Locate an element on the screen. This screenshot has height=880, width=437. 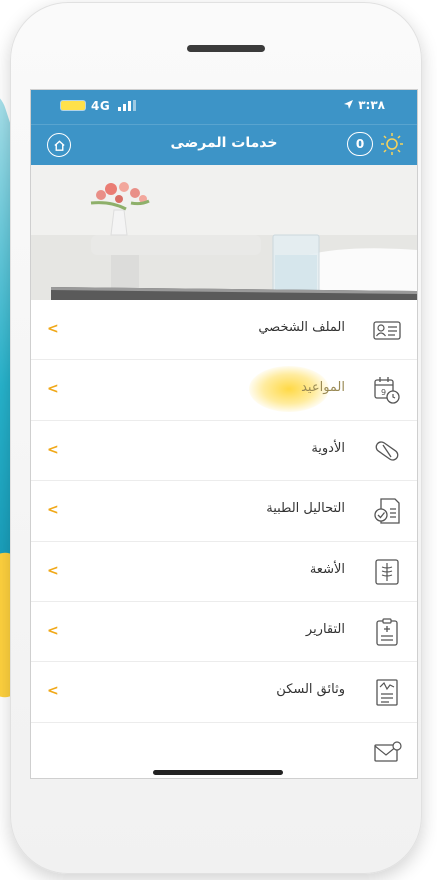
carrier-label: 4G is located at coordinates (114, 106).